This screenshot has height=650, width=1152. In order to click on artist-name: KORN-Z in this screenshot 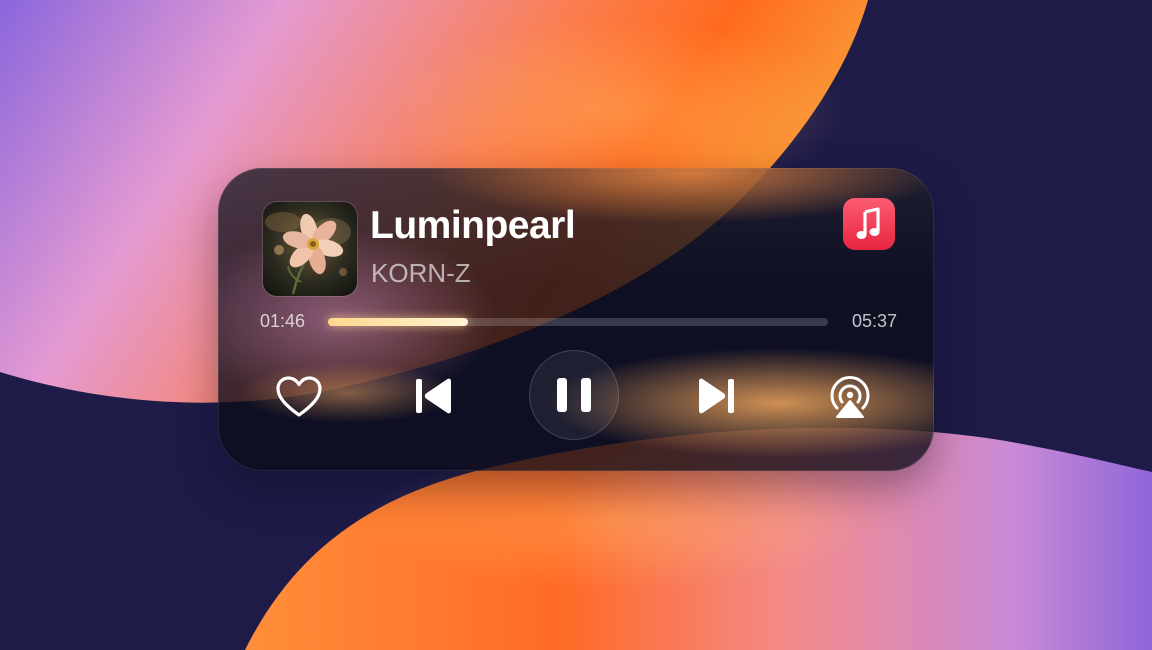, I will do `click(421, 273)`.